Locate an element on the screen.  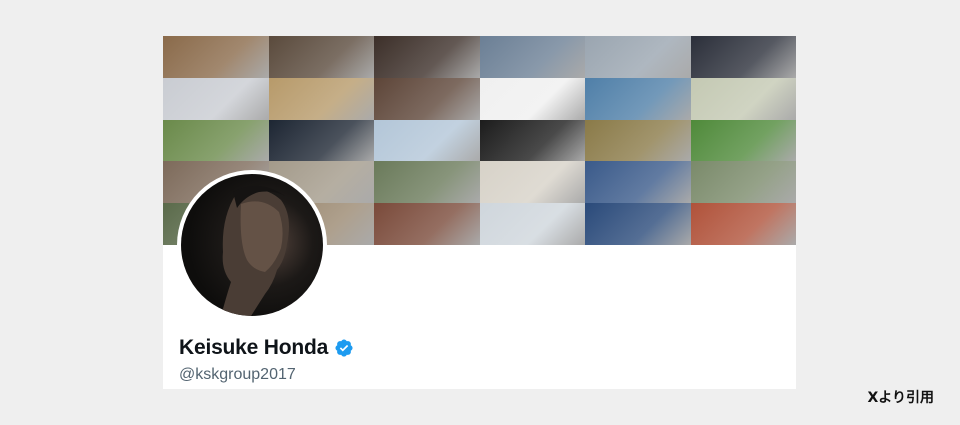
avatar-silhouette-icon is located at coordinates (255, 250).